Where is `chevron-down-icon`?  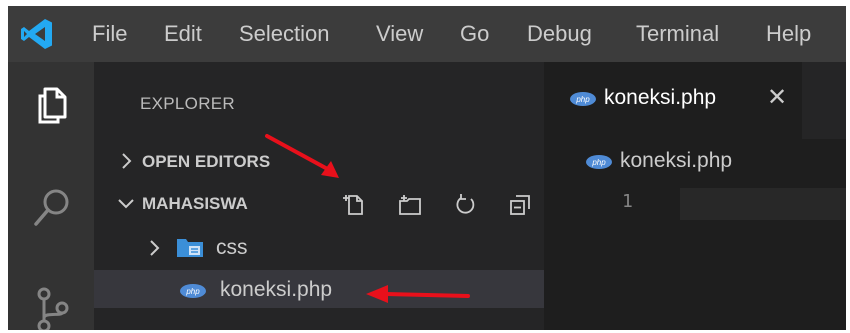
chevron-down-icon is located at coordinates (126, 204).